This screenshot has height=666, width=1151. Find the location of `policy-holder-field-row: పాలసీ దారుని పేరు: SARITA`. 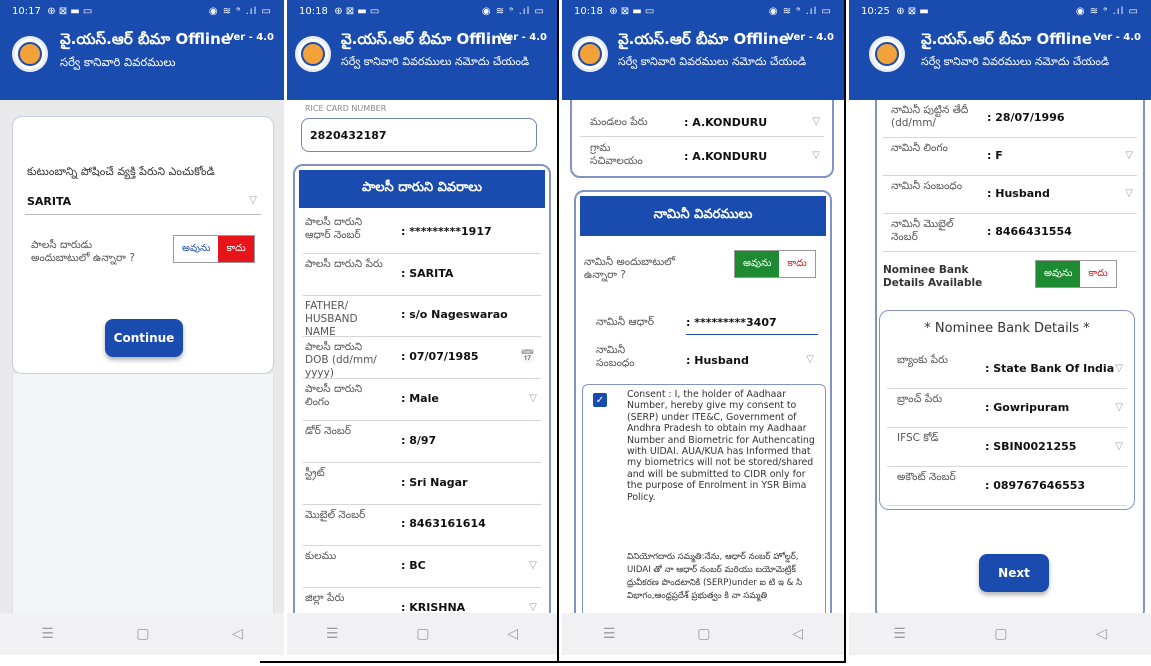

policy-holder-field-row: పాలసీ దారుని పేరు: SARITA is located at coordinates (422, 275).